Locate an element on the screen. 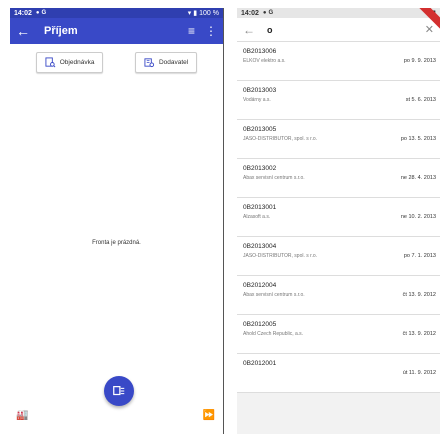 The height and width of the screenshot is (434, 440). supplier-button: Dodavatel is located at coordinates (166, 62).